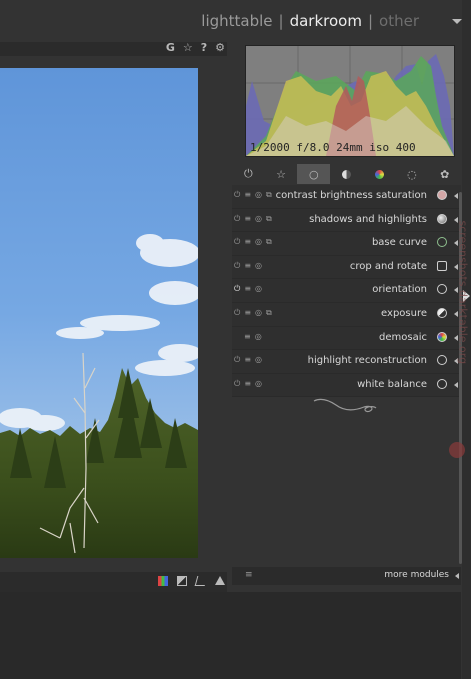 The height and width of the screenshot is (679, 471). I want to click on module-crop-and-rotate: ⏻ ≡ ◎ crop and rotate, so click(346, 267).